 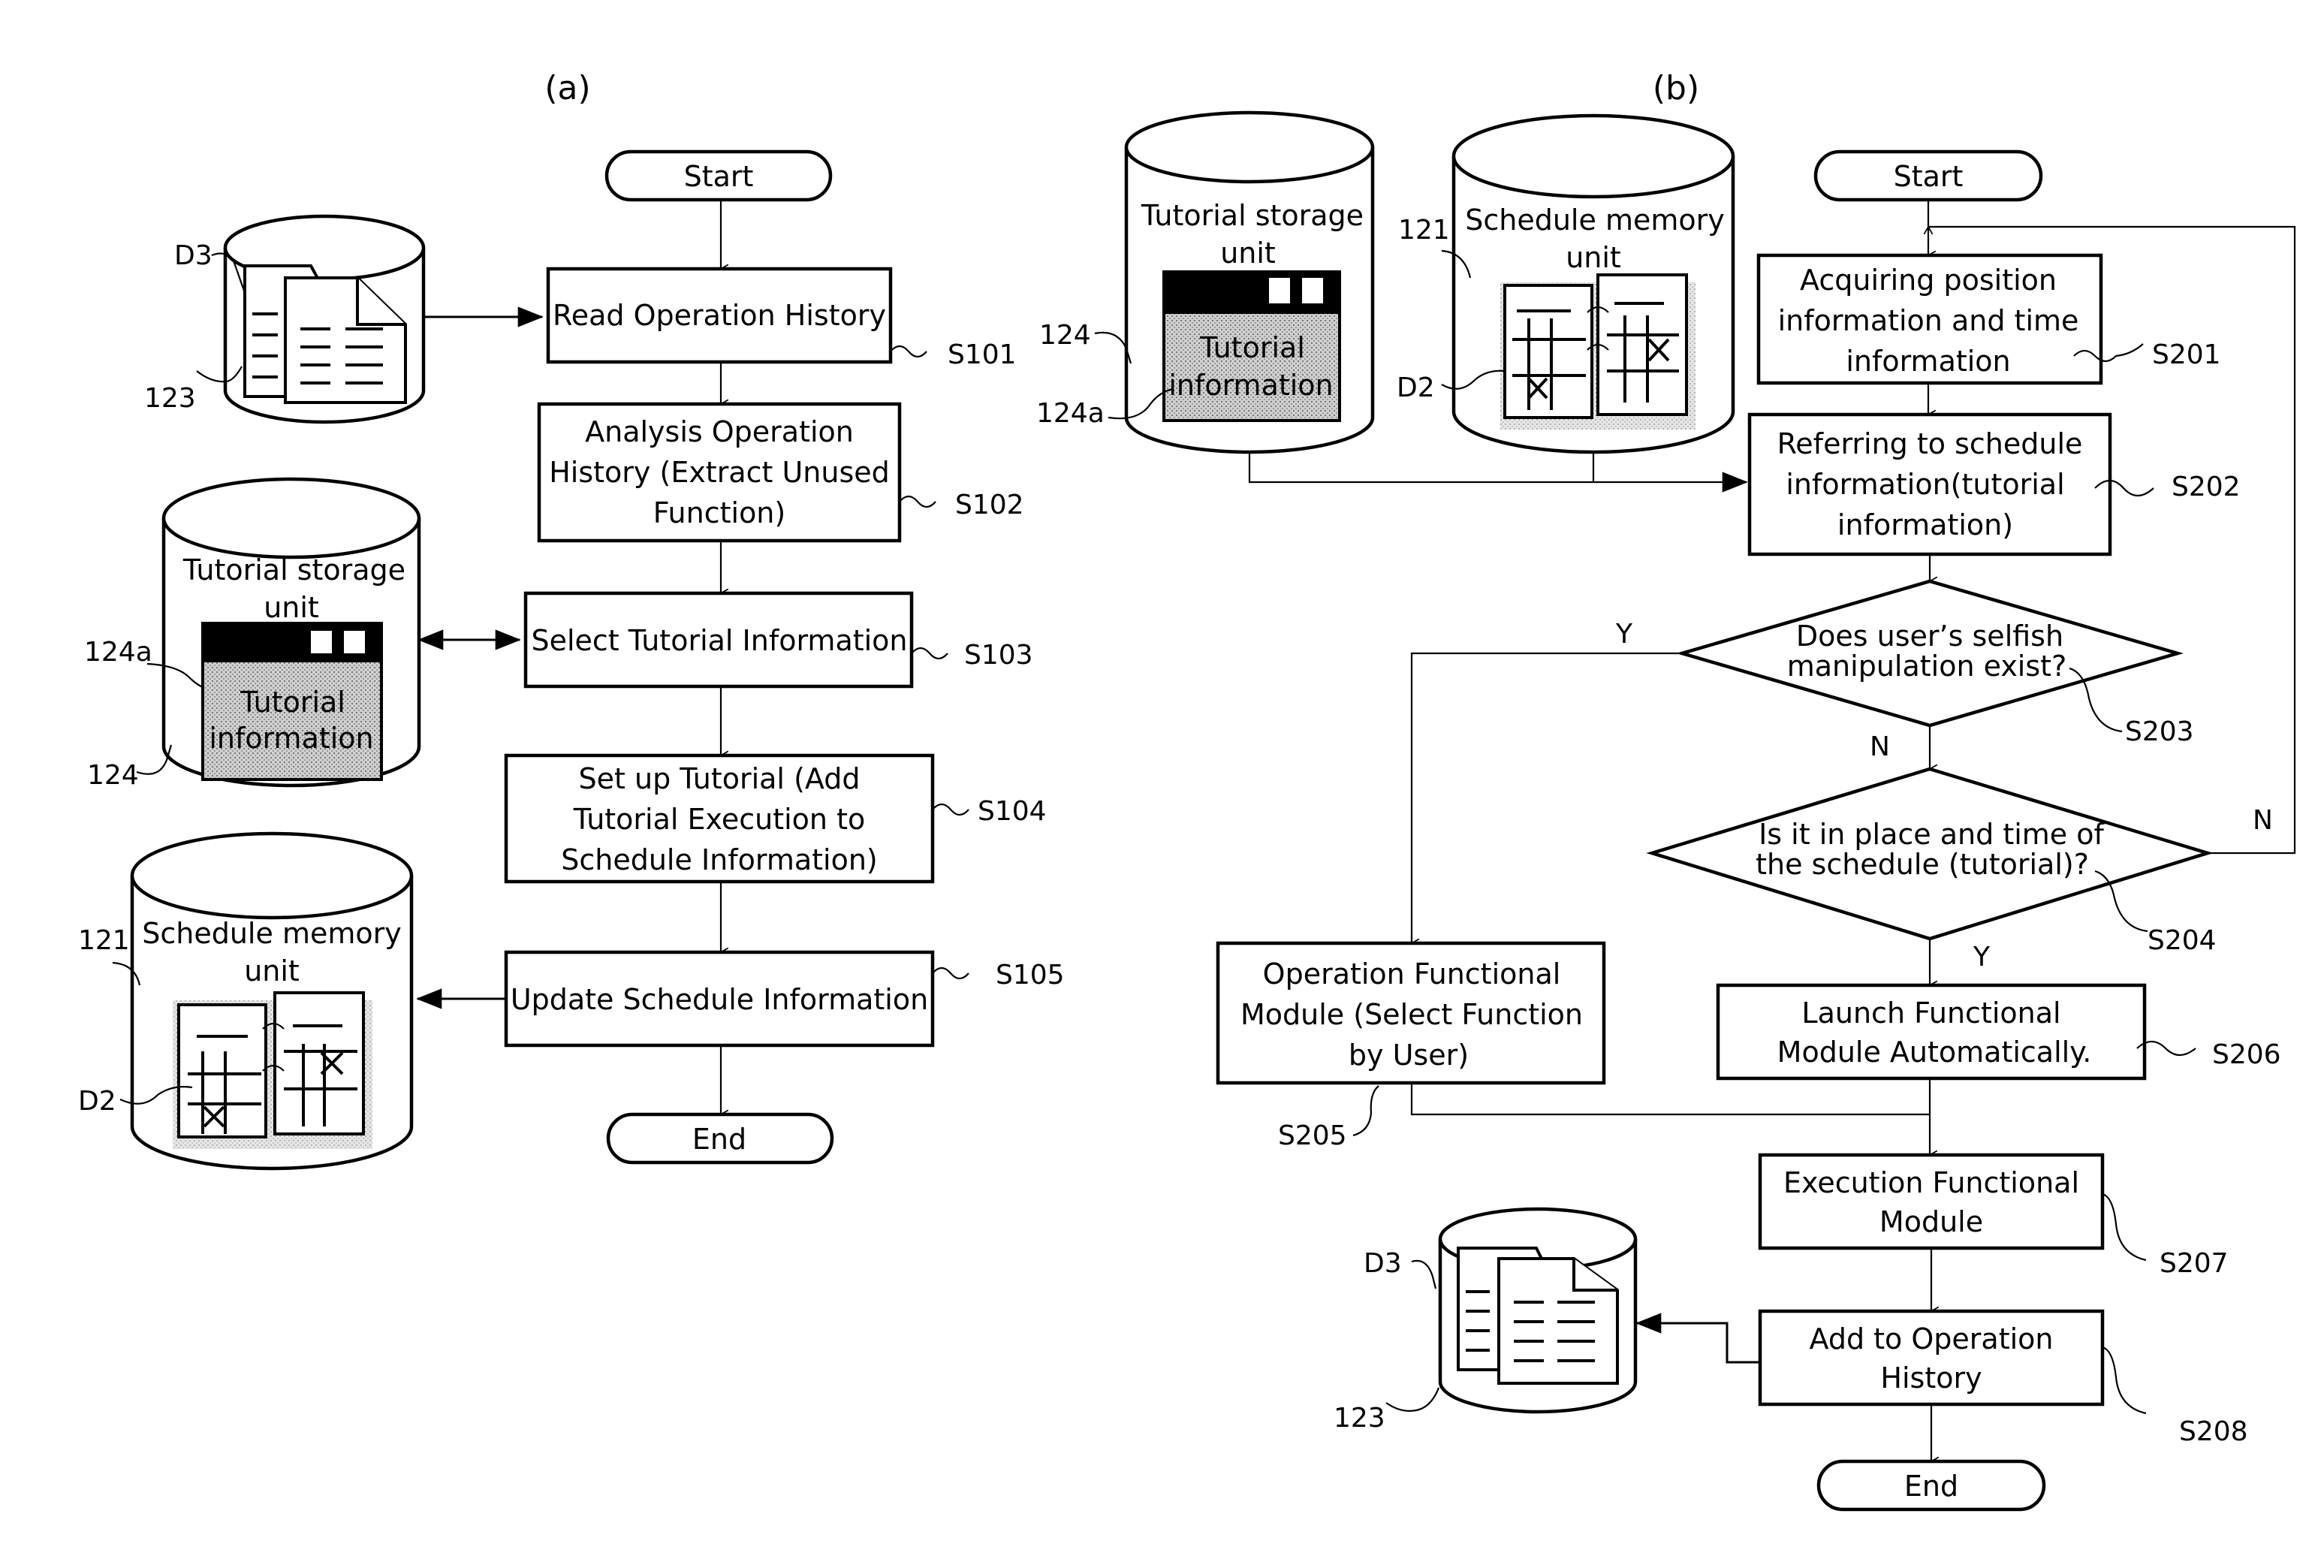 I want to click on b-s207-line1: Execution Functional, so click(x=1931, y=1182).